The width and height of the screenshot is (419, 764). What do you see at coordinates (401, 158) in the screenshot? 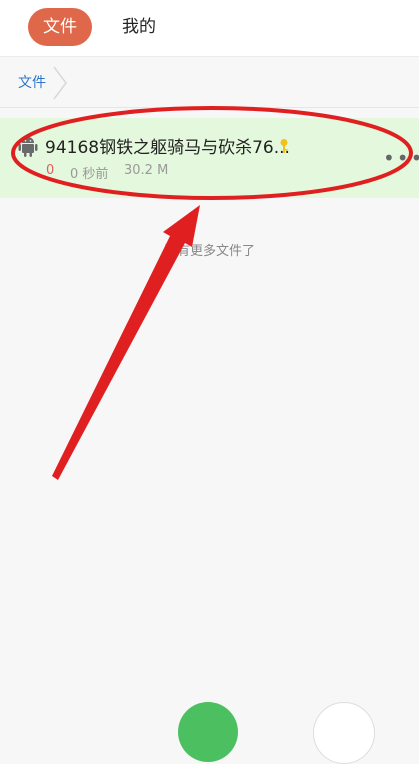
I see `more-icon: •••` at bounding box center [401, 158].